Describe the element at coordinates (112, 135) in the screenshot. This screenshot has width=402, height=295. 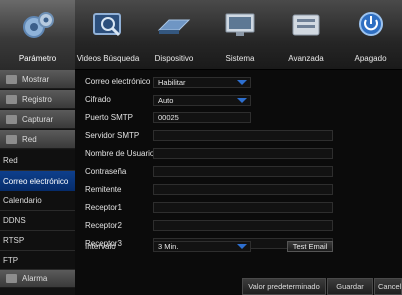
I see `smtp-server-label: Servidor SMTP` at that location.